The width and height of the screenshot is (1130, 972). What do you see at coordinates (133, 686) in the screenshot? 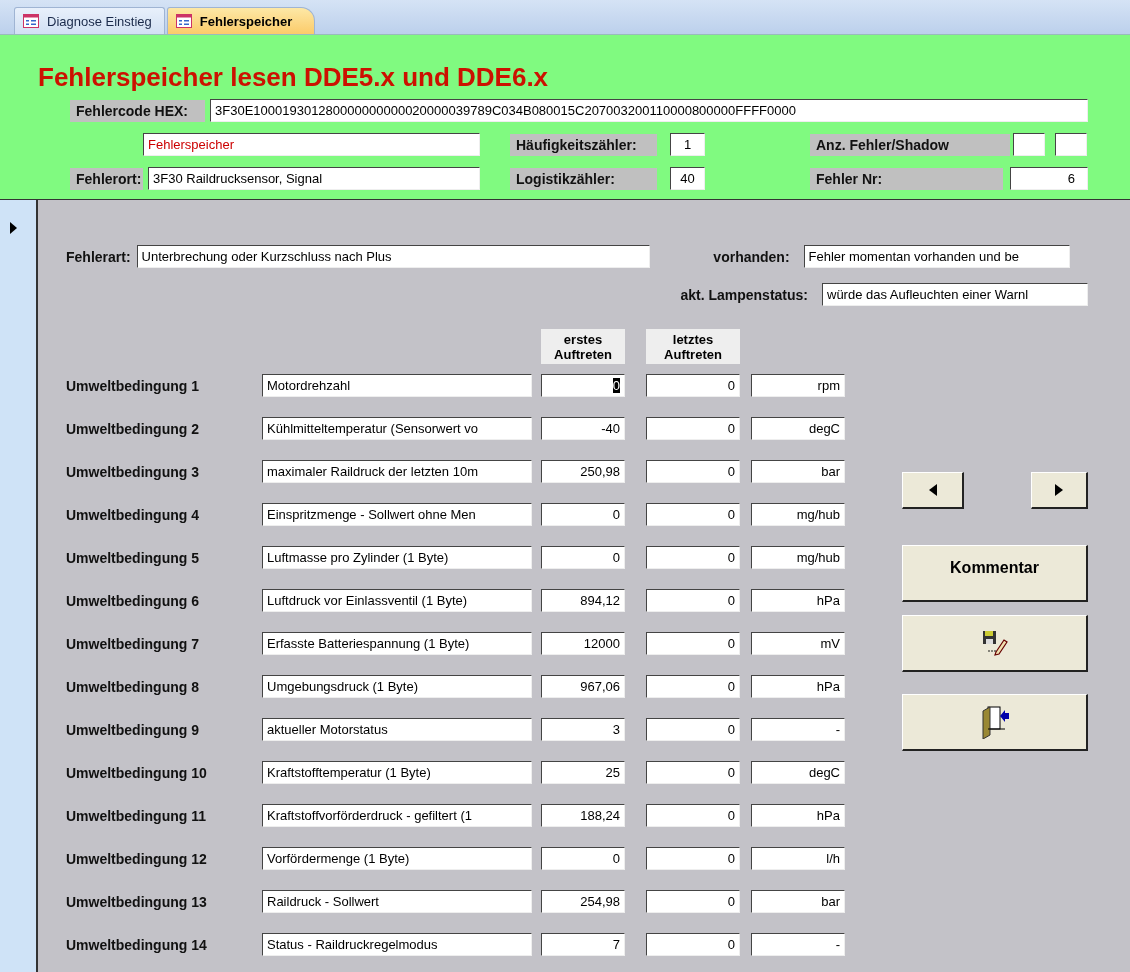
I see `row-label: Umweltbedingung 8` at bounding box center [133, 686].